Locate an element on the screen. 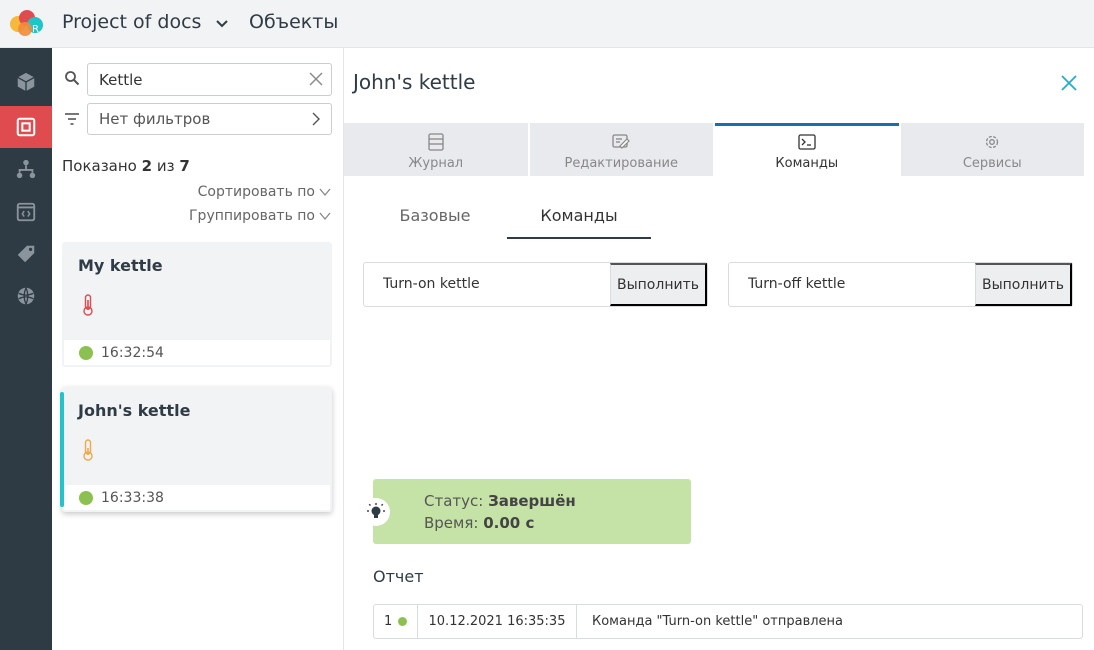 The width and height of the screenshot is (1094, 650). tab-services: Сервисы is located at coordinates (992, 149).